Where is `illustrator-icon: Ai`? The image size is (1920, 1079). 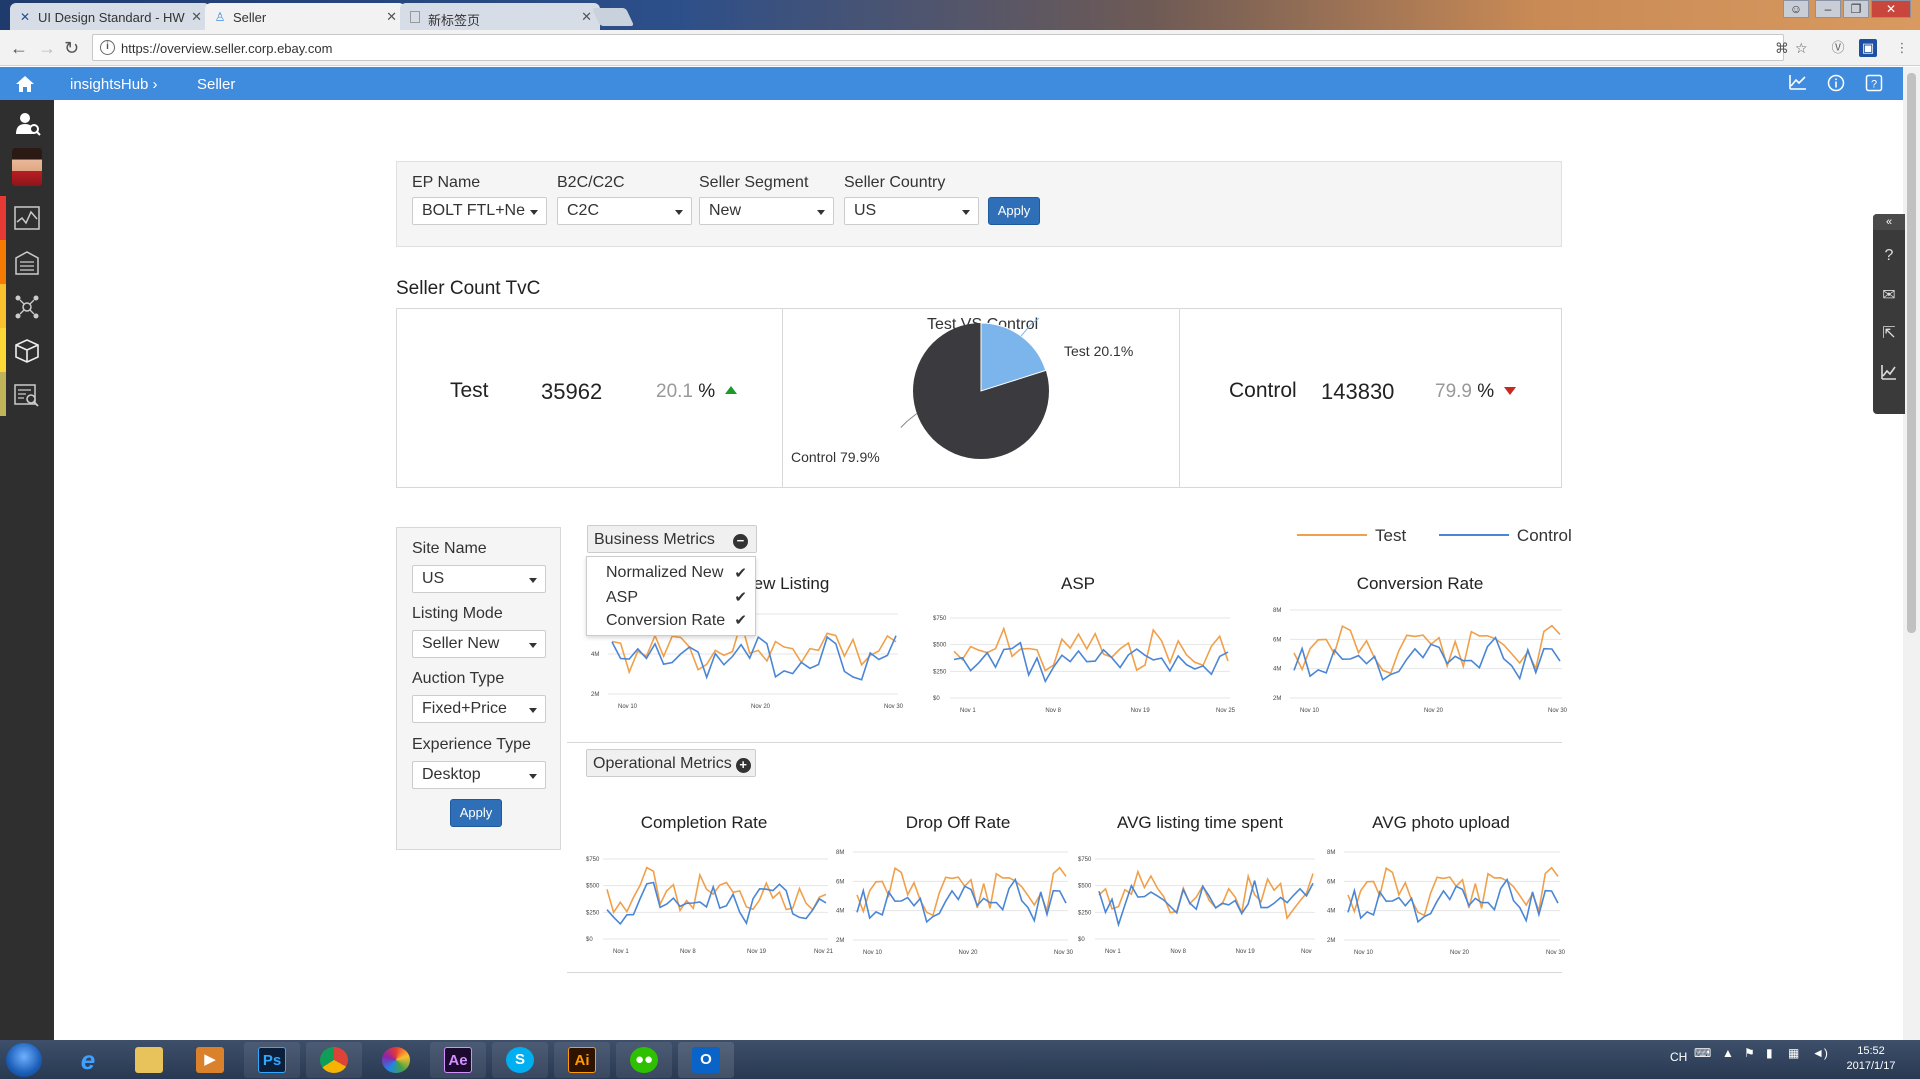
illustrator-icon: Ai is located at coordinates (582, 1060).